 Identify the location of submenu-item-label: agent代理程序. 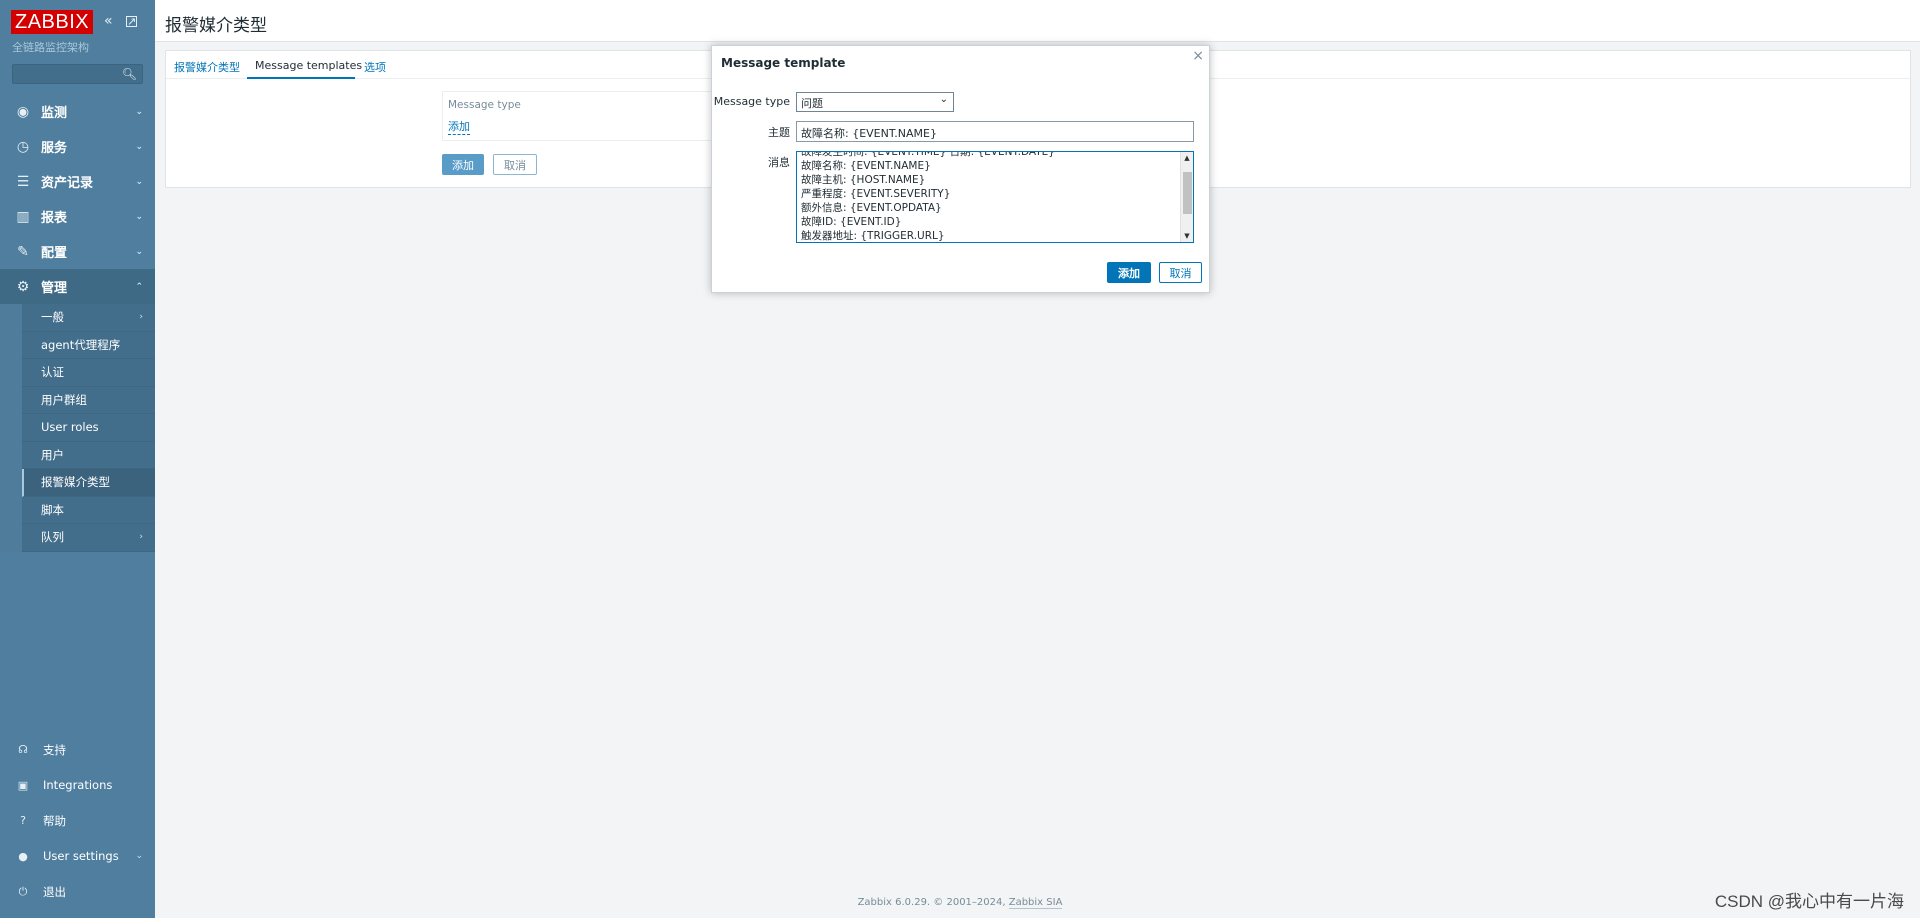
(81, 344).